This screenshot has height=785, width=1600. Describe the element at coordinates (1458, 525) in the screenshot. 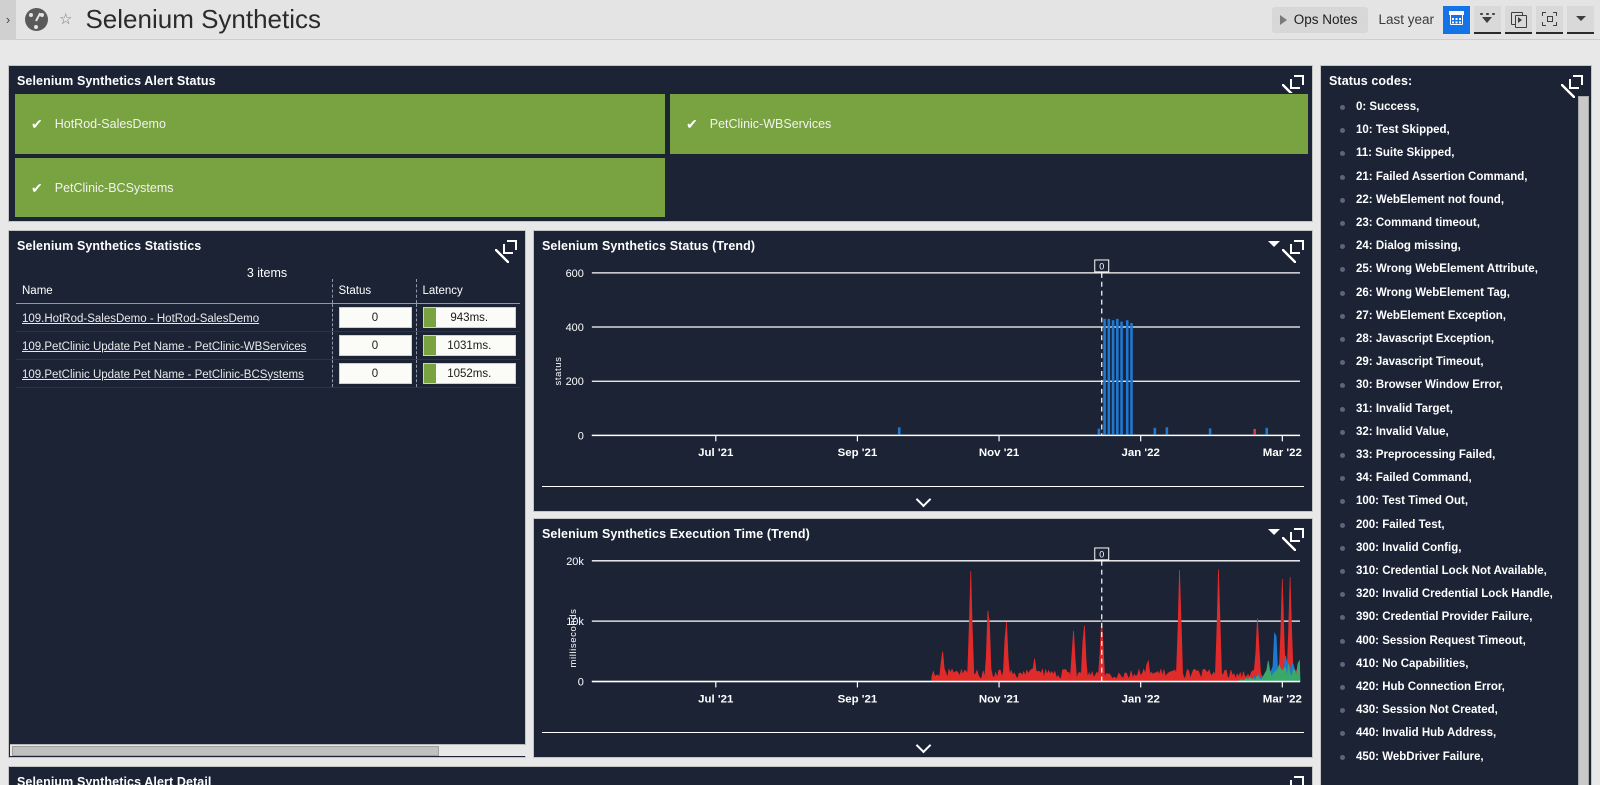

I see `status-code-item: 200: Failed Test,` at that location.